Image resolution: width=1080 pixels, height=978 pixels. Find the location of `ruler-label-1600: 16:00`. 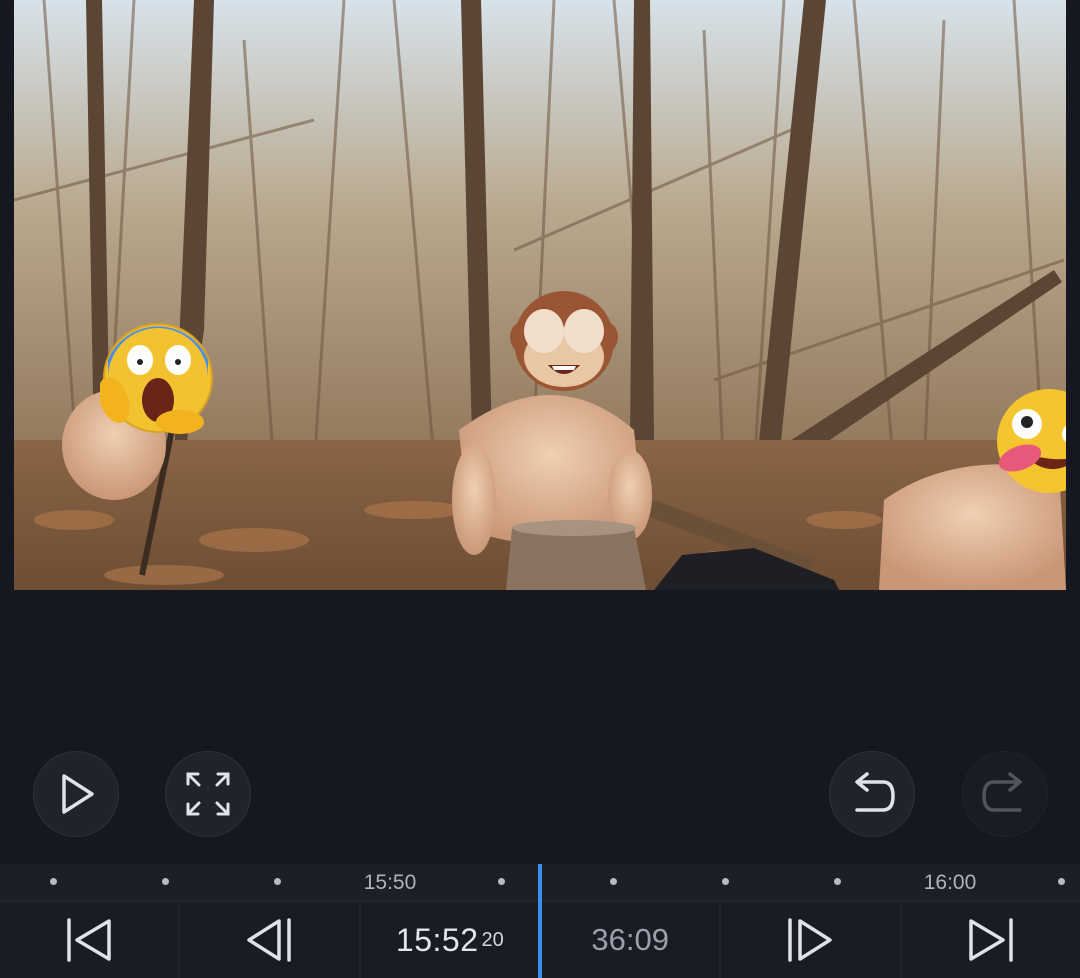

ruler-label-1600: 16:00 is located at coordinates (950, 882).